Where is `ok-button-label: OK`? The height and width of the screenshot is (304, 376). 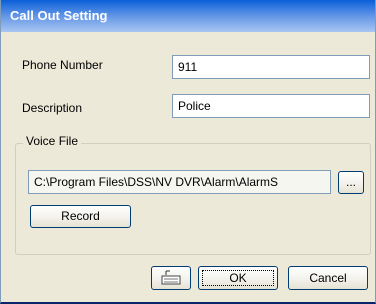
ok-button-label: OK is located at coordinates (238, 278).